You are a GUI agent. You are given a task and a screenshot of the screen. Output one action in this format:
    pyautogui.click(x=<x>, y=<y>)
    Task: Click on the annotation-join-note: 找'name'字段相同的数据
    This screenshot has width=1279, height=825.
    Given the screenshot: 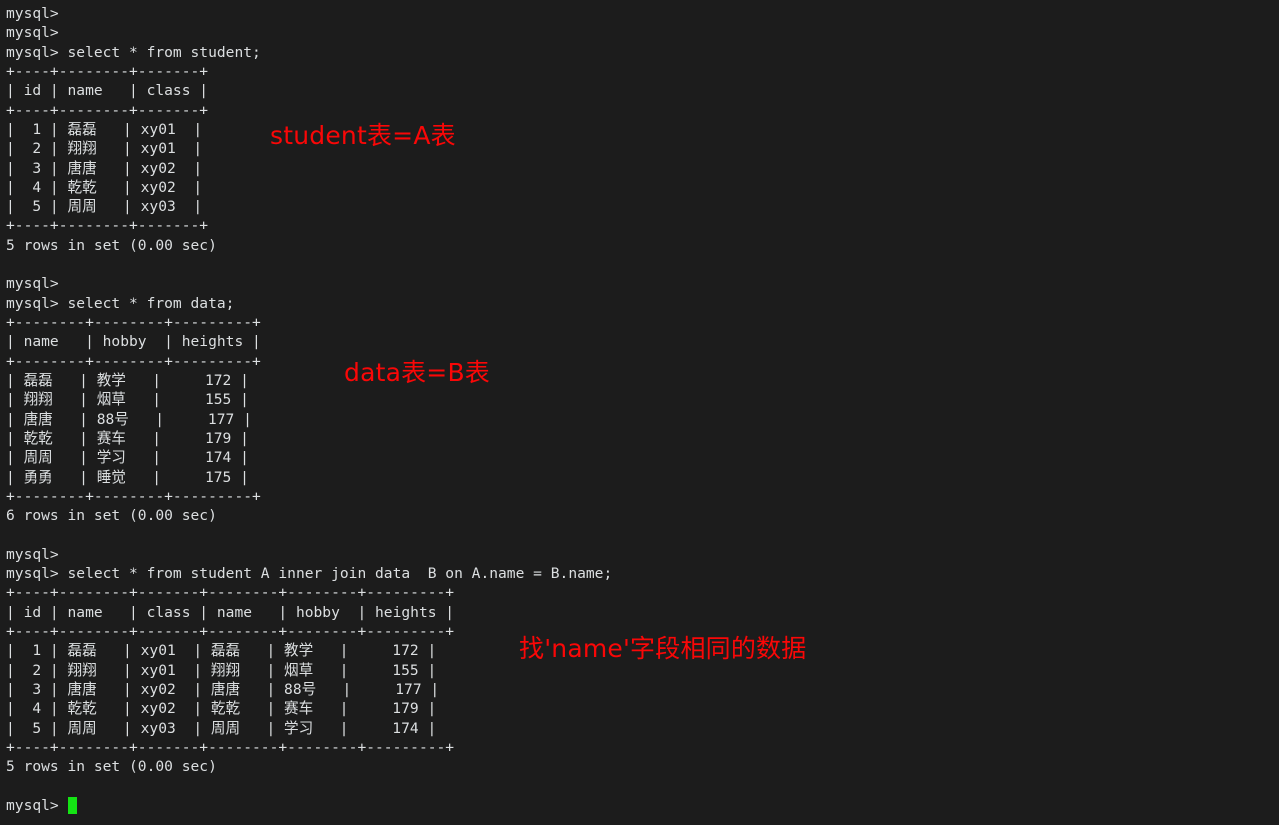 What is the action you would take?
    pyautogui.click(x=663, y=648)
    